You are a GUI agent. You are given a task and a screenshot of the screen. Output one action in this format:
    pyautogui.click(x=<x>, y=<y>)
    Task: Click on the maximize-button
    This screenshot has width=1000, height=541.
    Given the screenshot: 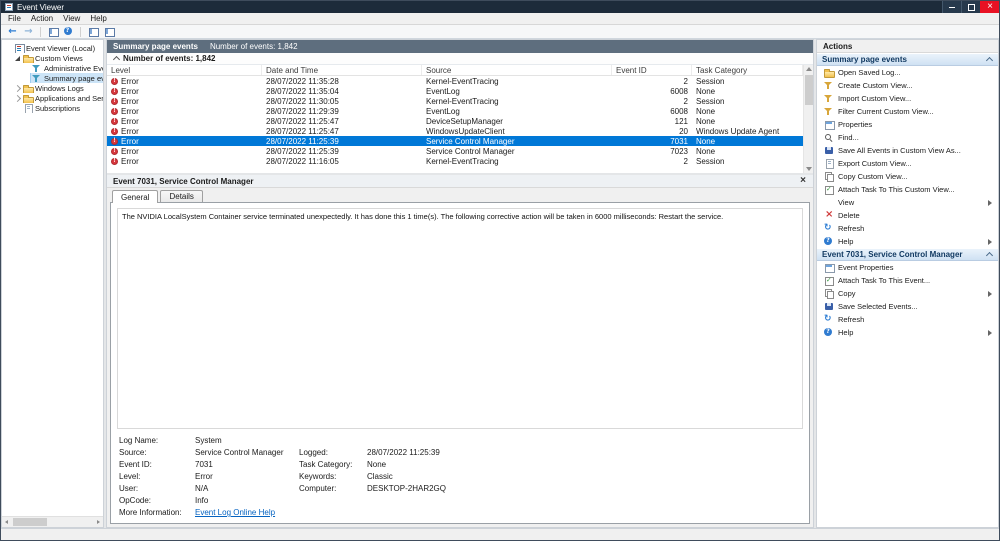 What is the action you would take?
    pyautogui.click(x=970, y=7)
    